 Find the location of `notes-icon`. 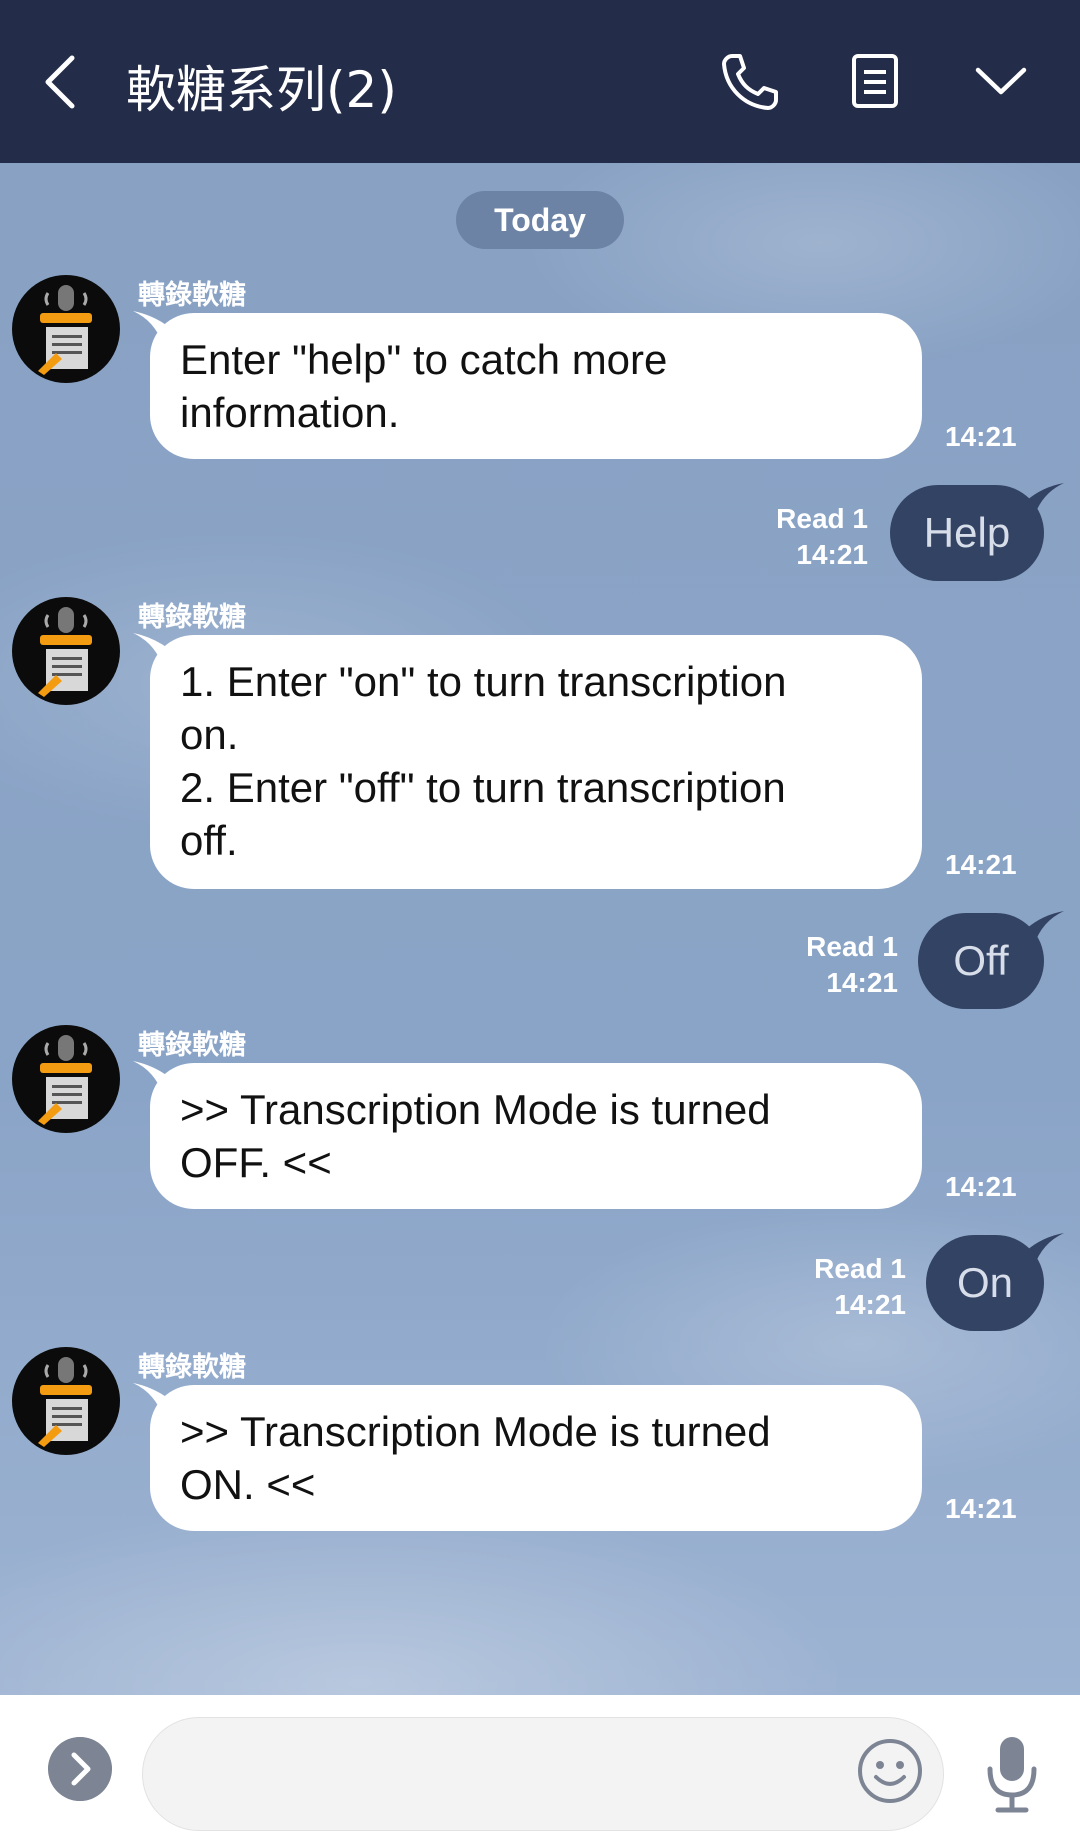

notes-icon is located at coordinates (875, 81).